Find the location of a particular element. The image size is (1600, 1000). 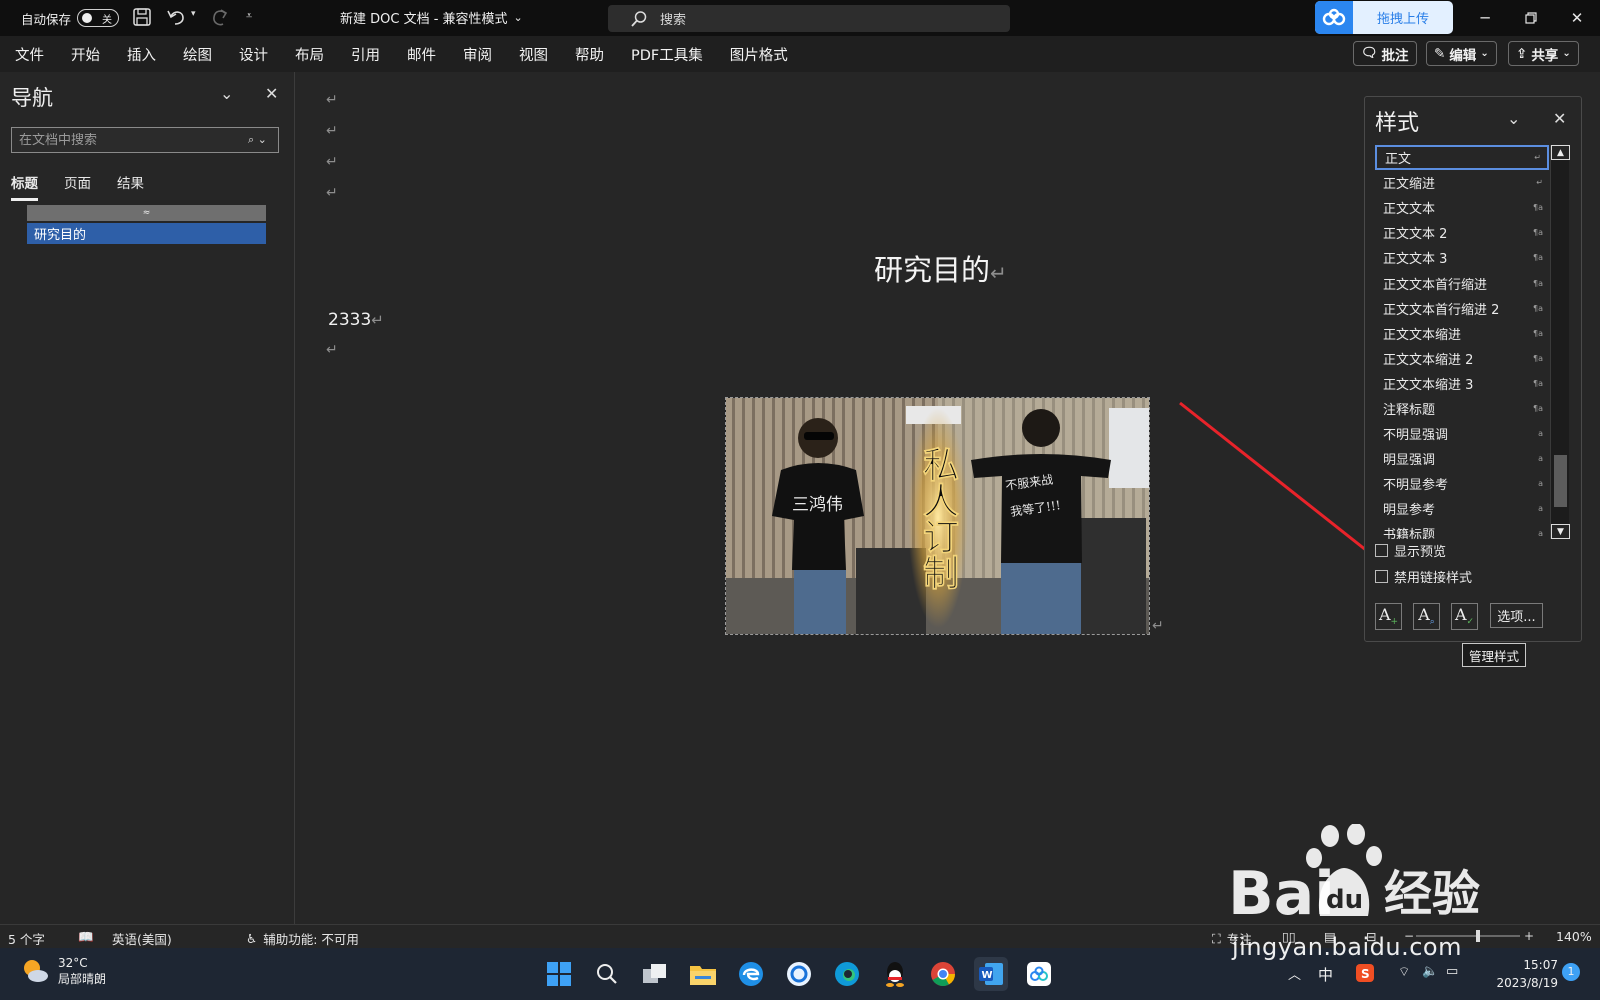

new-style-icon: A+ is located at coordinates (1388, 616).